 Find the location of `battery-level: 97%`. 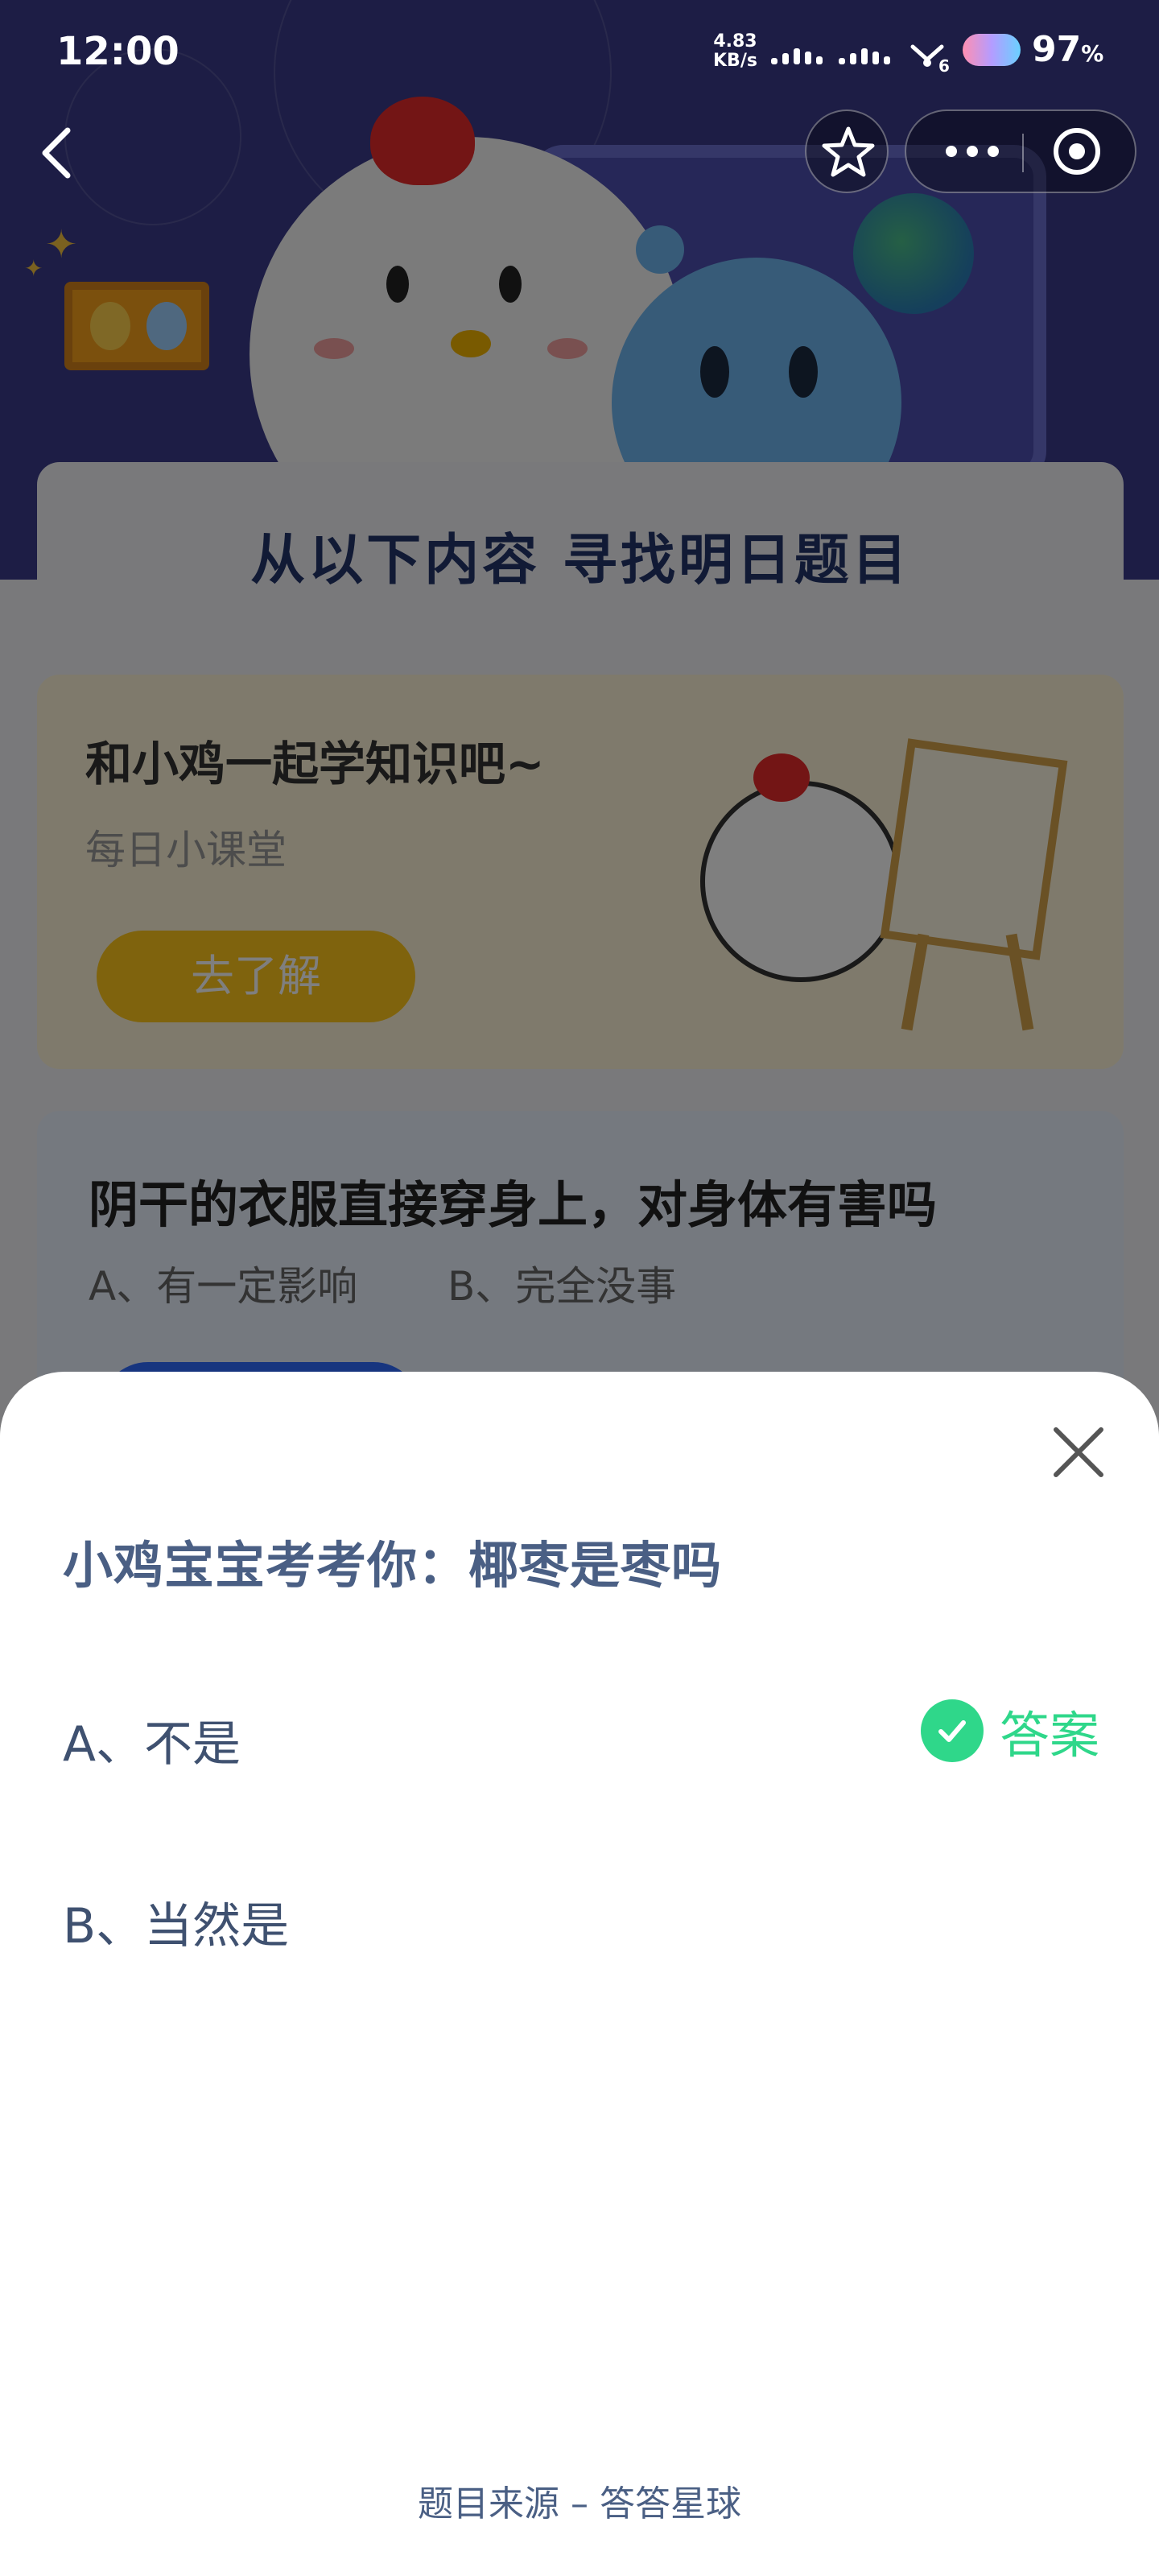

battery-level: 97% is located at coordinates (1067, 49).